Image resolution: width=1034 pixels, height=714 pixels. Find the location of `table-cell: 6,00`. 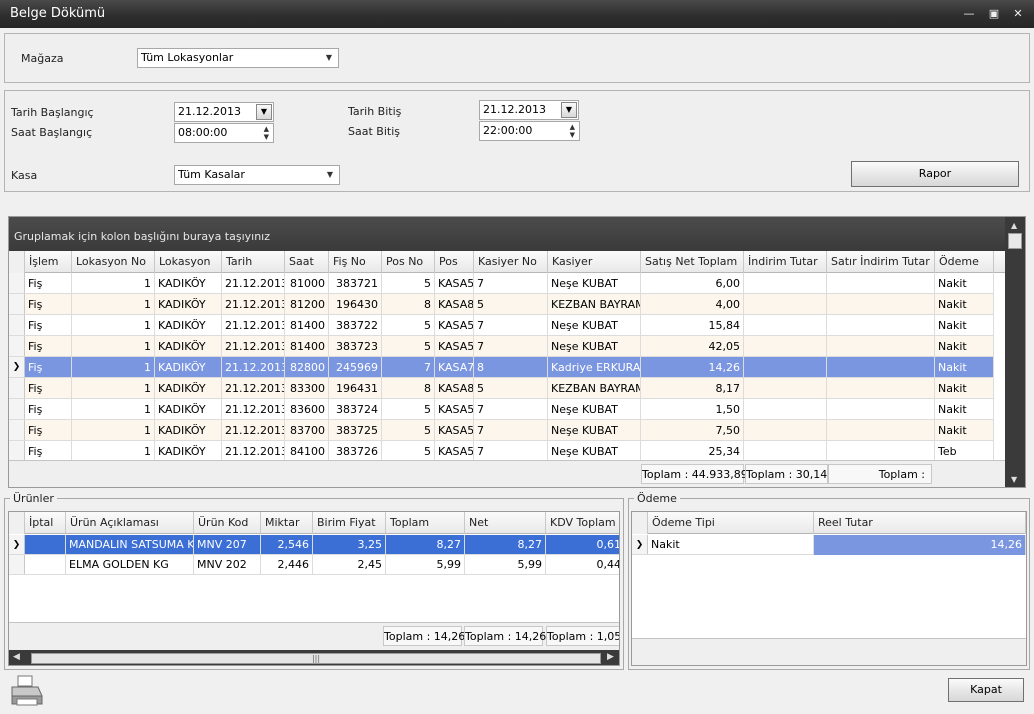

table-cell: 6,00 is located at coordinates (692, 283).